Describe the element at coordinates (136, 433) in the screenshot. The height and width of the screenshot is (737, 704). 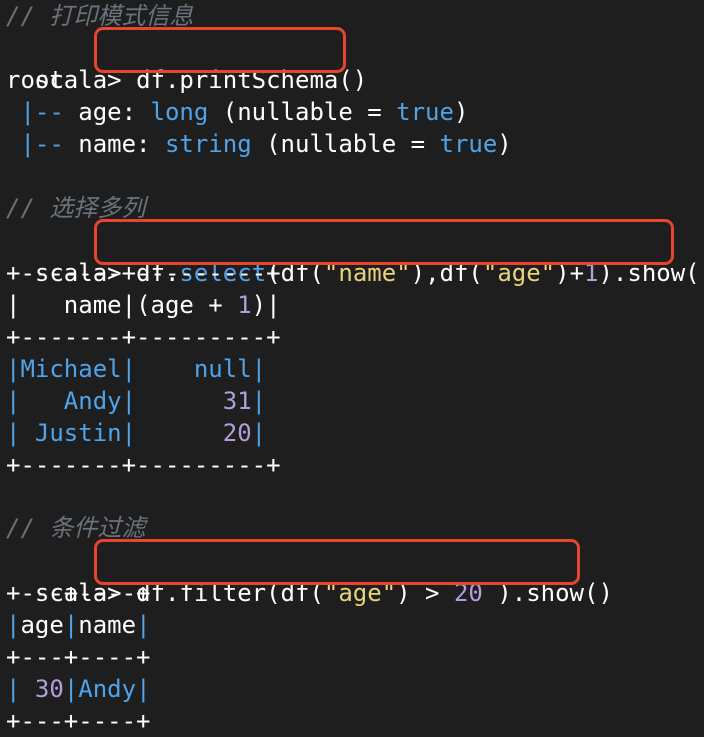
I see `table1-row: | Justin| 20|` at that location.